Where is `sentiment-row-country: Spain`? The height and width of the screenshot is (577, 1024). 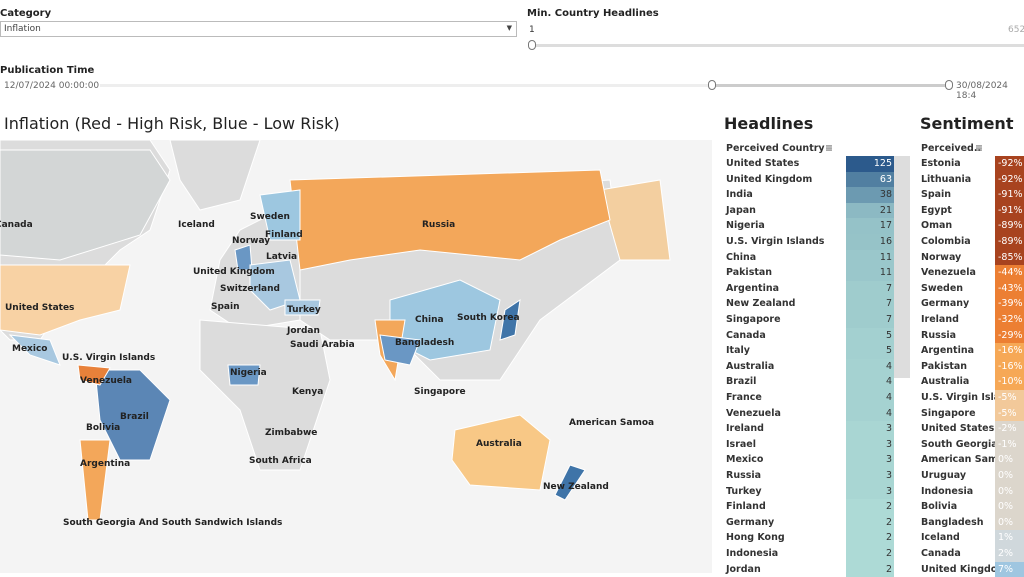
sentiment-row-country: Spain is located at coordinates (936, 195).